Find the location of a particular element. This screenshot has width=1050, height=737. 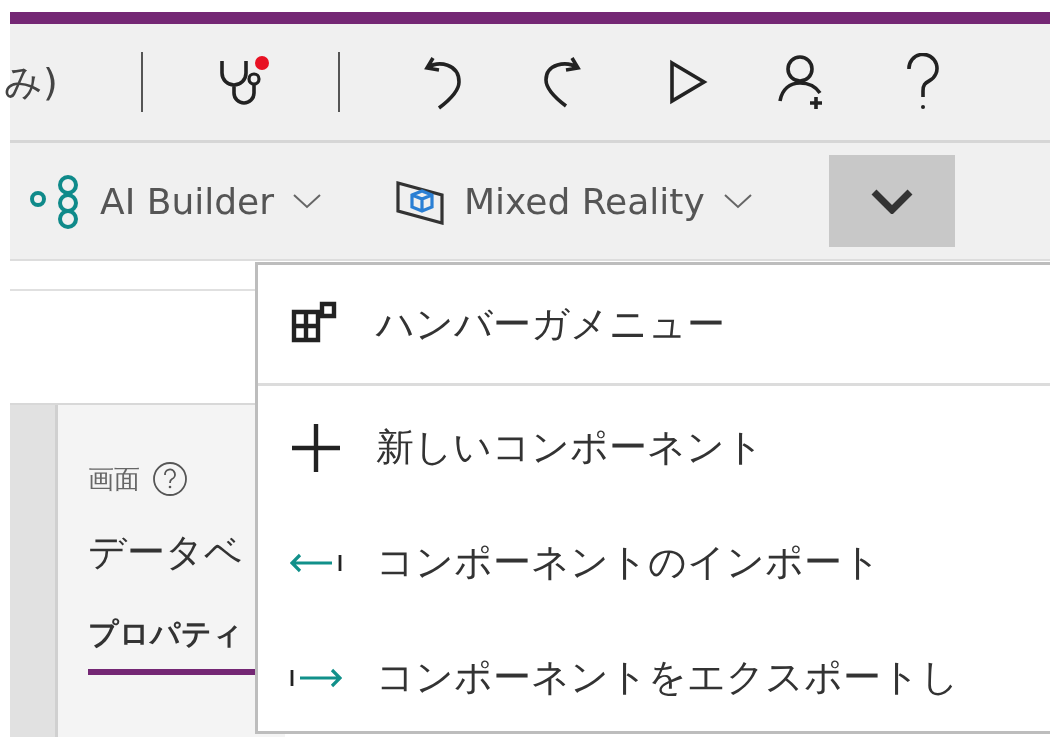

screen-name: データベ is located at coordinates (166, 552).